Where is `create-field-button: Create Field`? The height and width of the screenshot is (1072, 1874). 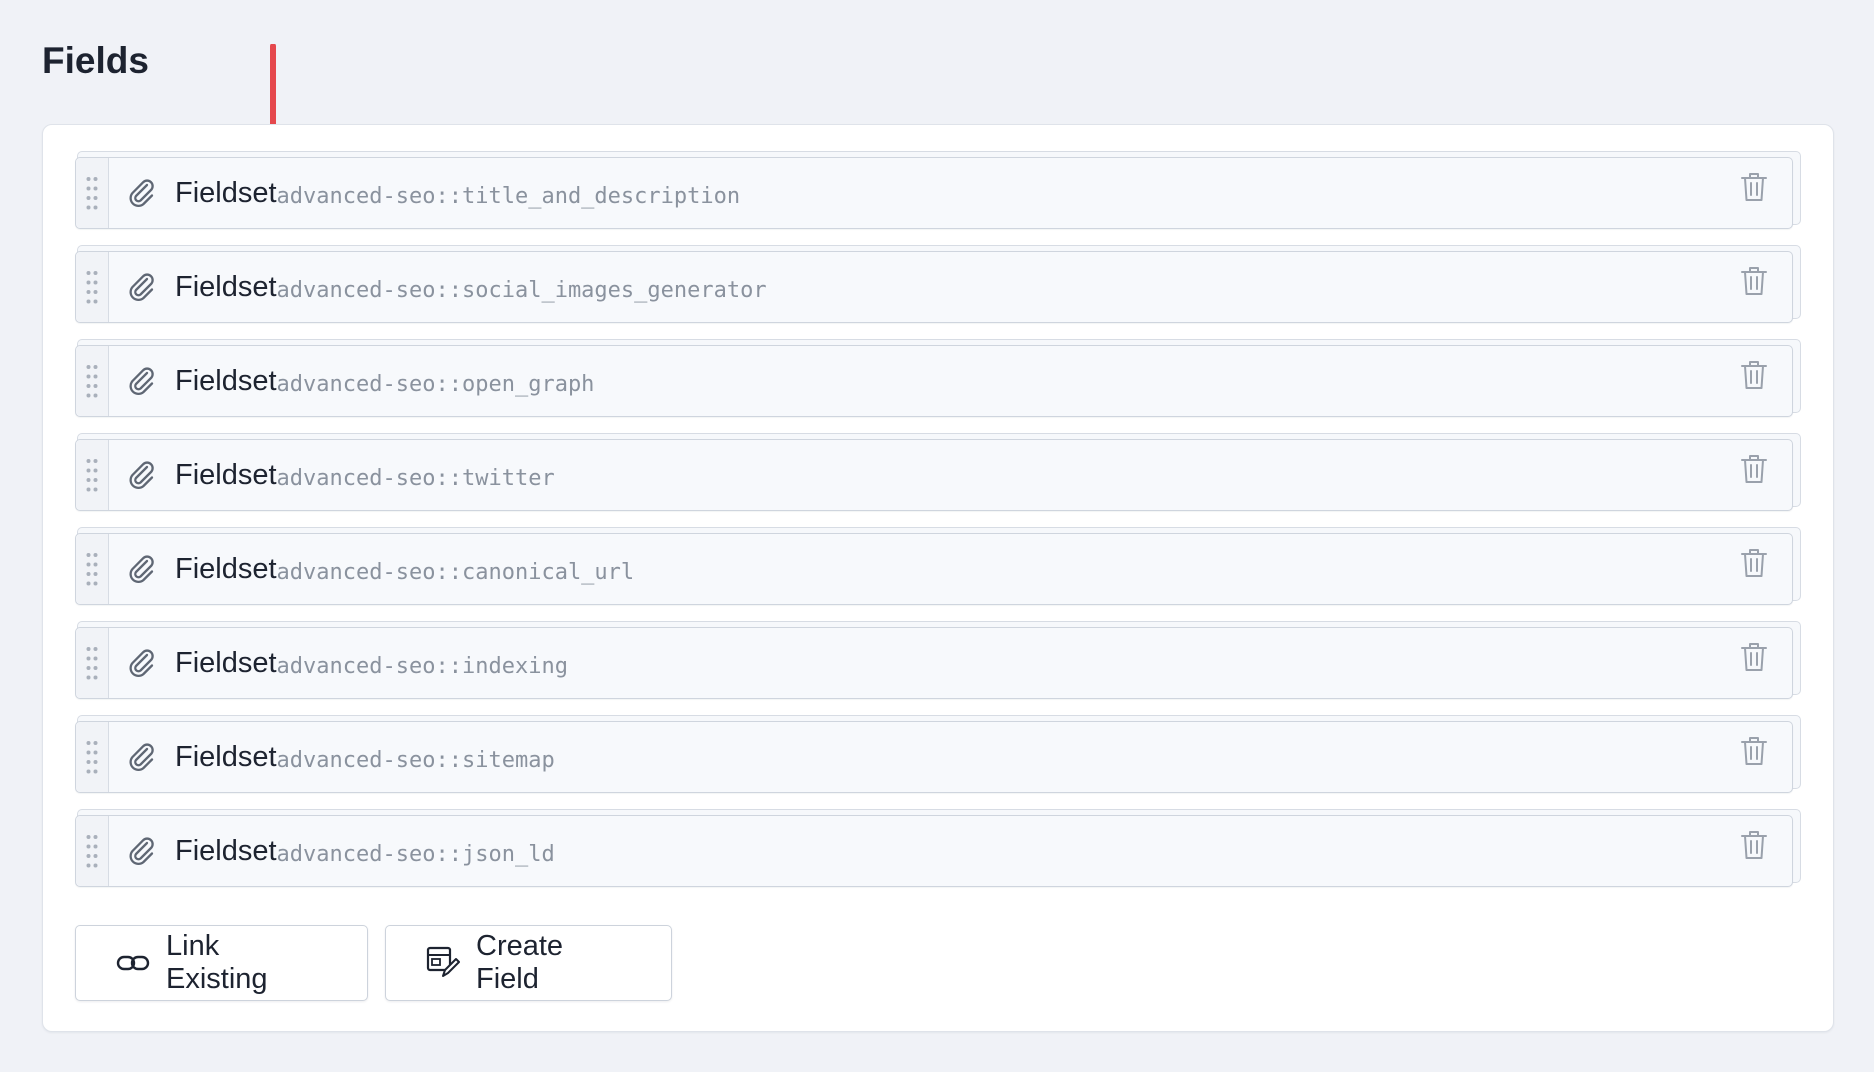
create-field-button: Create Field is located at coordinates (528, 963).